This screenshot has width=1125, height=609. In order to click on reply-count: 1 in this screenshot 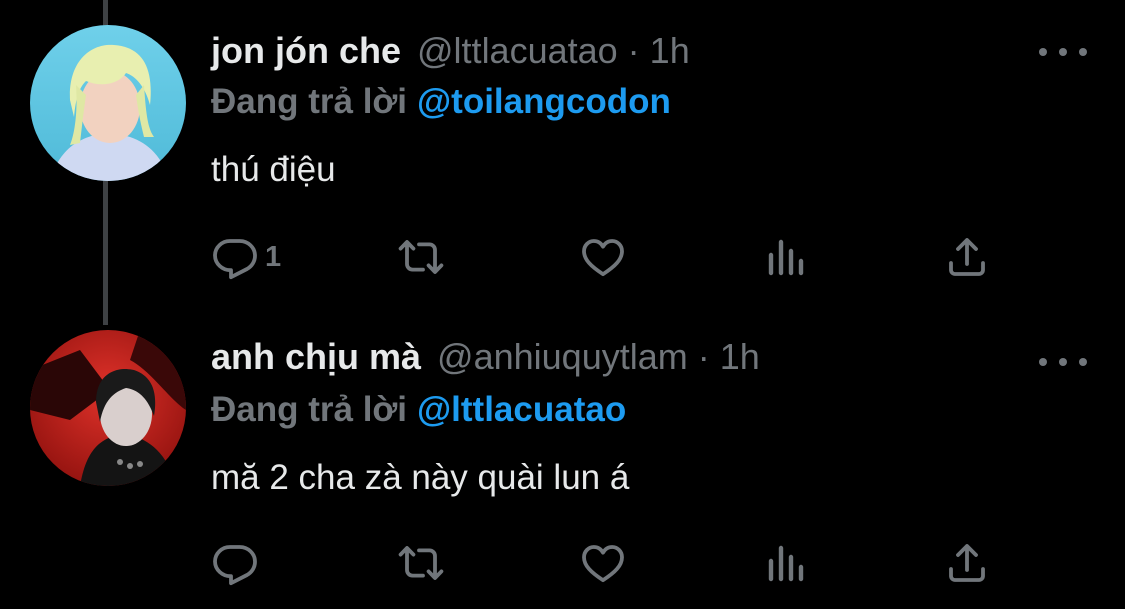, I will do `click(273, 256)`.